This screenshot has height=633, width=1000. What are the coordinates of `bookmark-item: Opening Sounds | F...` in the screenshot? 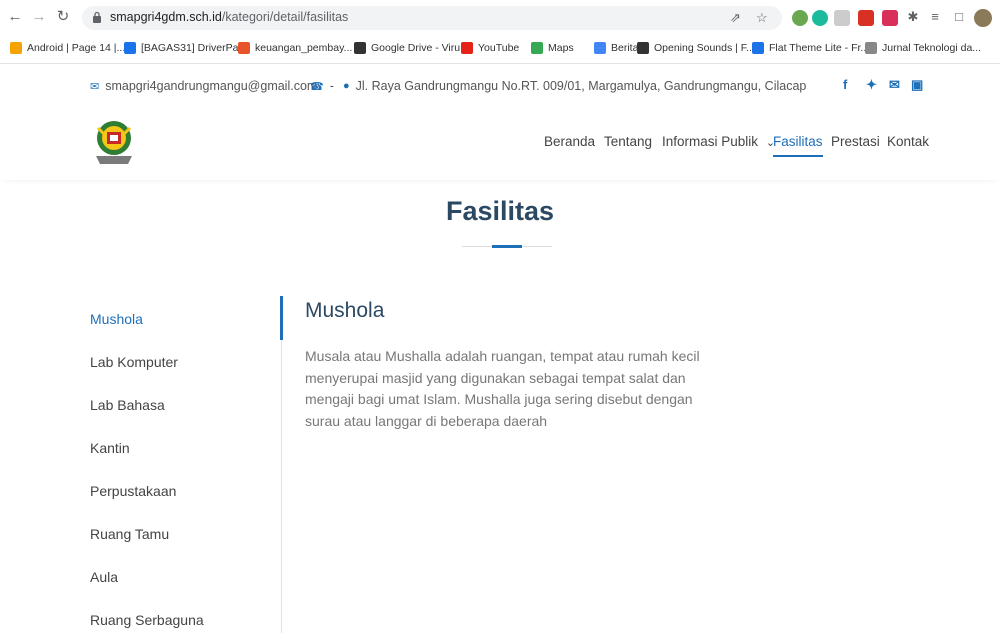 It's located at (696, 48).